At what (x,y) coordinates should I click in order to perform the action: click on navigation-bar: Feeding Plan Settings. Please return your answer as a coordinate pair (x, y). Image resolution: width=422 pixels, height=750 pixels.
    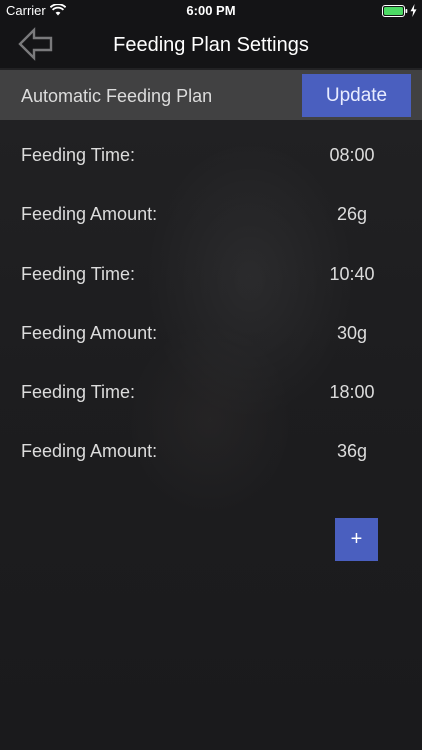
    Looking at the image, I should click on (211, 45).